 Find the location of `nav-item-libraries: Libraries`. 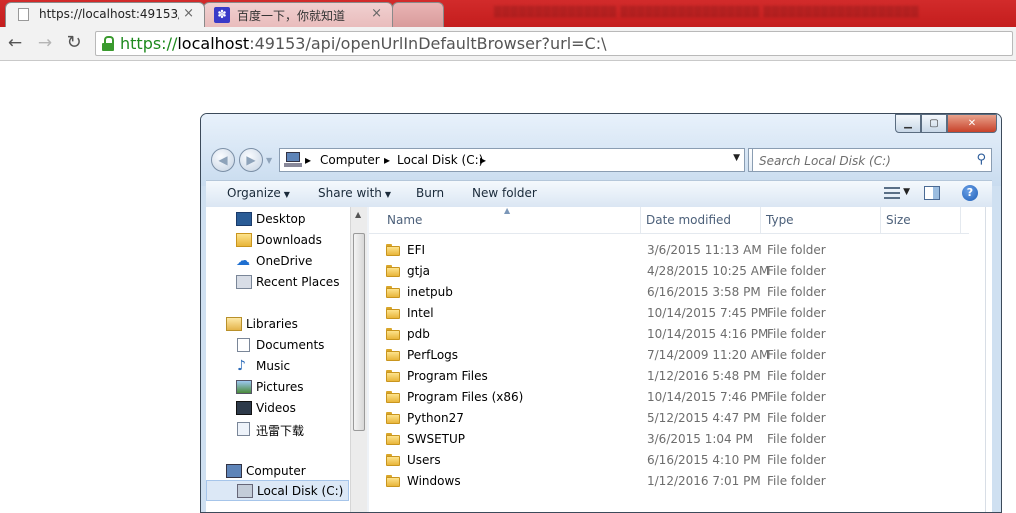

nav-item-libraries: Libraries is located at coordinates (277, 324).